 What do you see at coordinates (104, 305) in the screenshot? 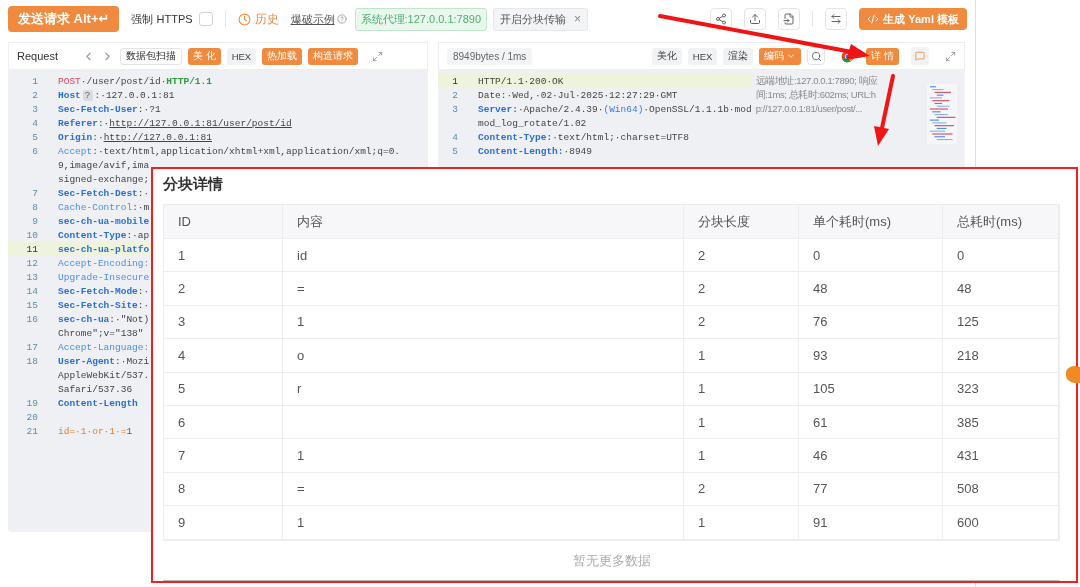
I see `code-line: Sec-Fetch-Site:·` at bounding box center [104, 305].